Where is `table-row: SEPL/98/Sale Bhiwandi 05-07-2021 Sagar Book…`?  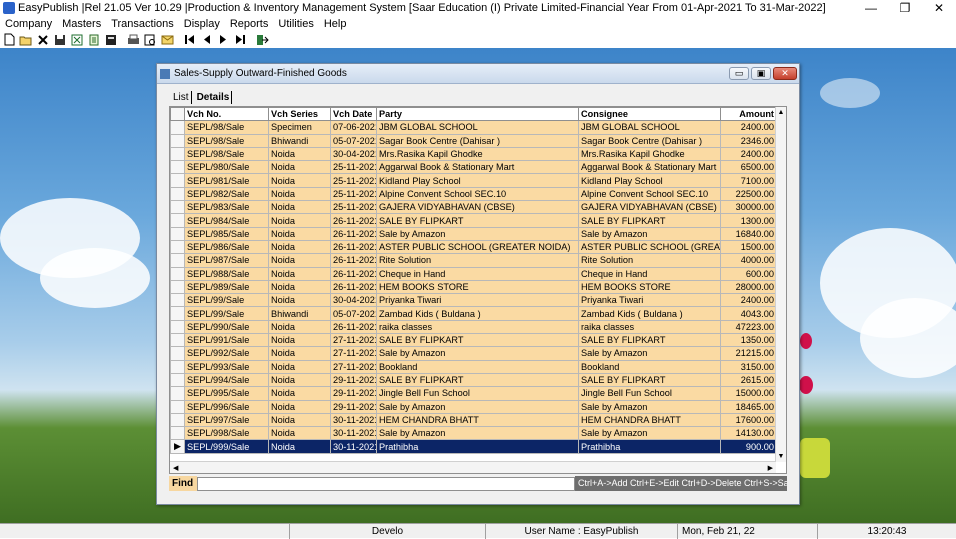 table-row: SEPL/98/Sale Bhiwandi 05-07-2021 Sagar Book… is located at coordinates (473, 140).